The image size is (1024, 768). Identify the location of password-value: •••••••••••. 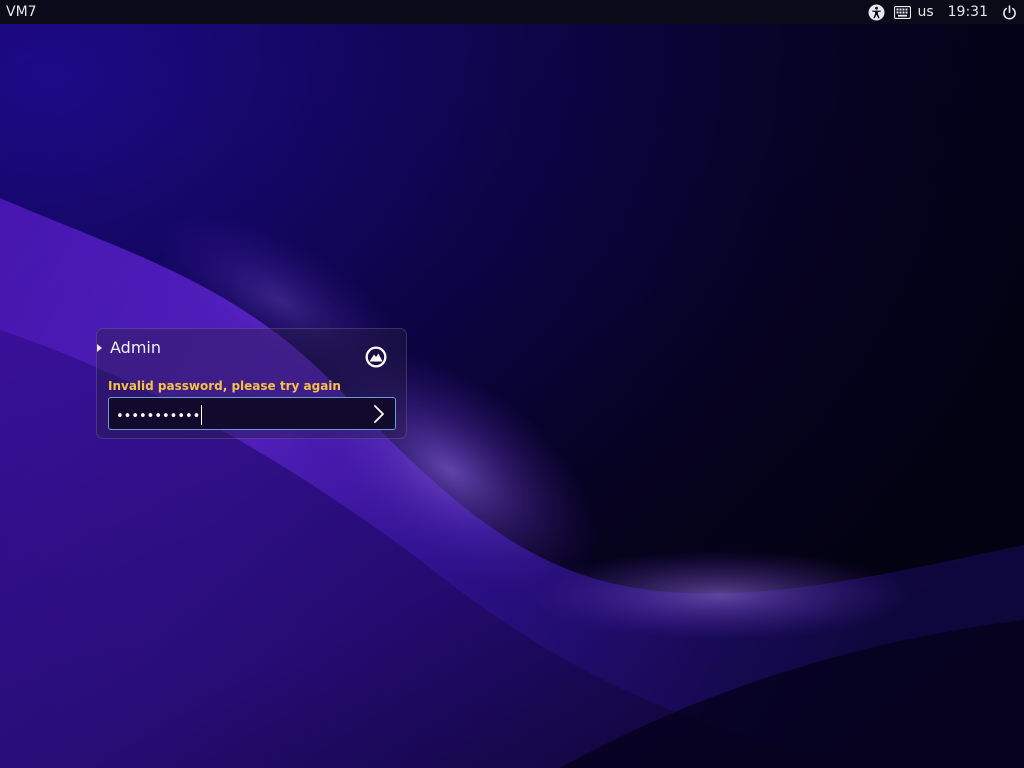
(159, 415).